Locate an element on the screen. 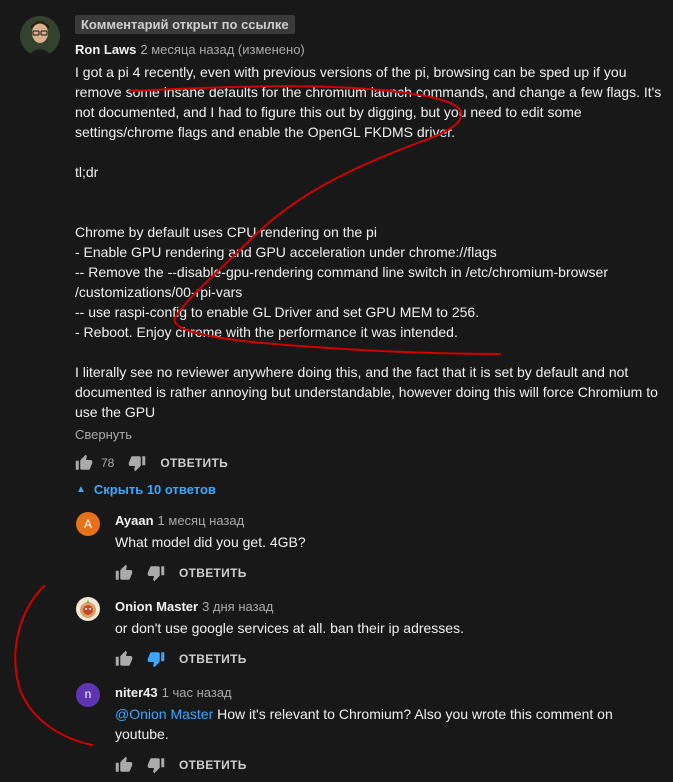 The width and height of the screenshot is (673, 782). reply-text: What model did you get. 4GB? is located at coordinates (210, 542).